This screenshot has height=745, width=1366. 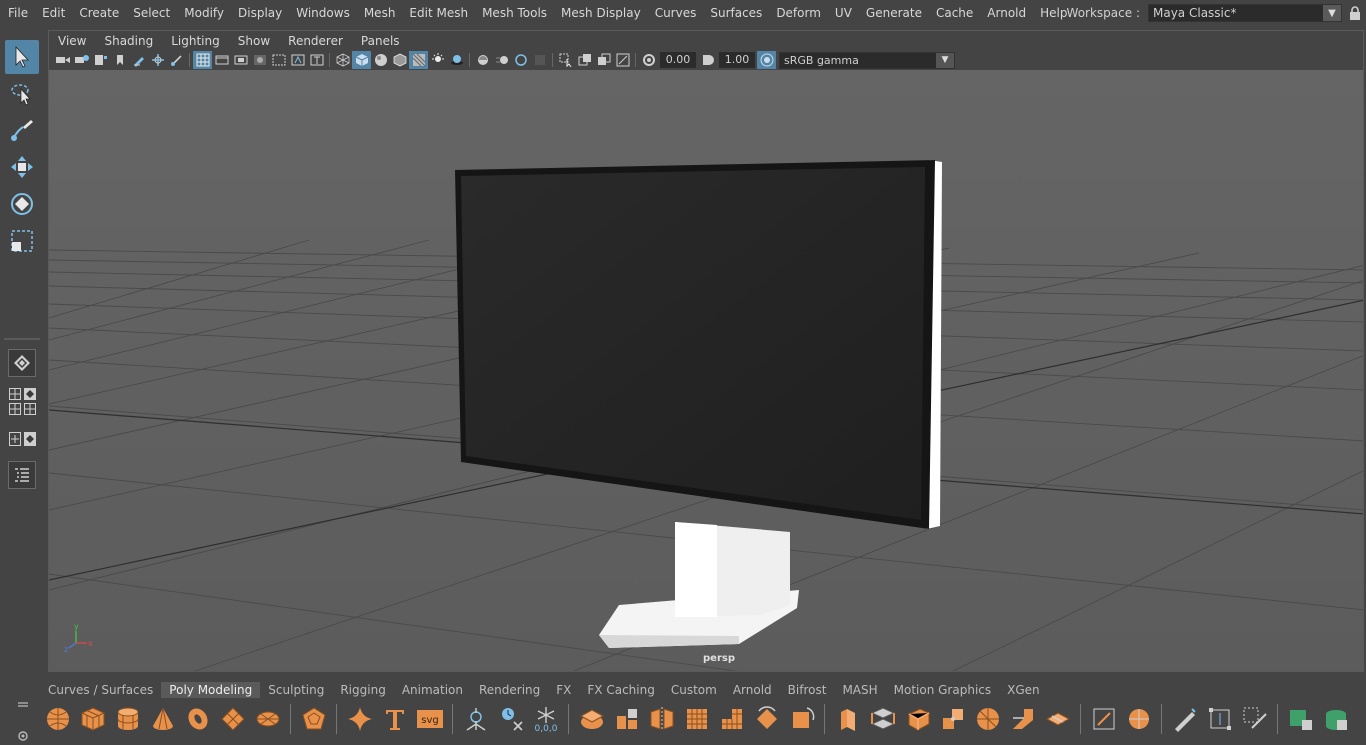 I want to click on menu-curves: Curves, so click(x=676, y=13).